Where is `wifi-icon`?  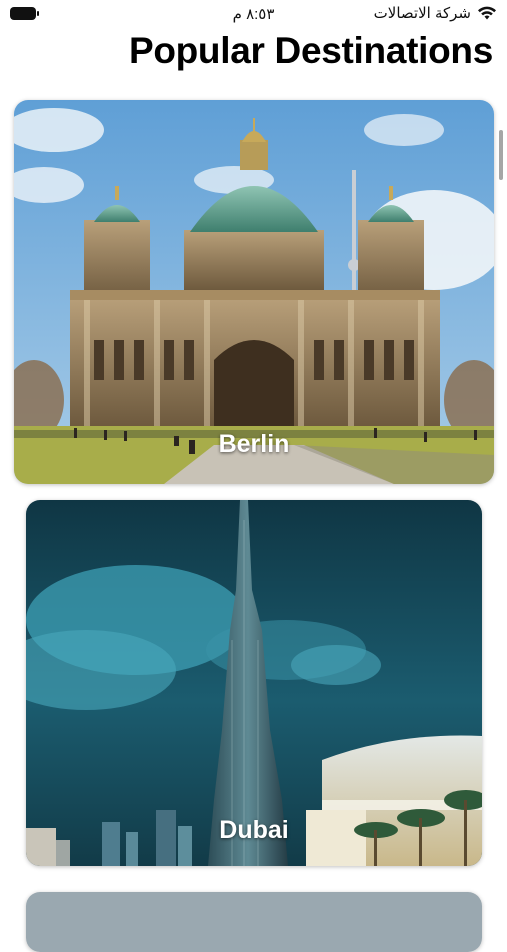
wifi-icon is located at coordinates (487, 13).